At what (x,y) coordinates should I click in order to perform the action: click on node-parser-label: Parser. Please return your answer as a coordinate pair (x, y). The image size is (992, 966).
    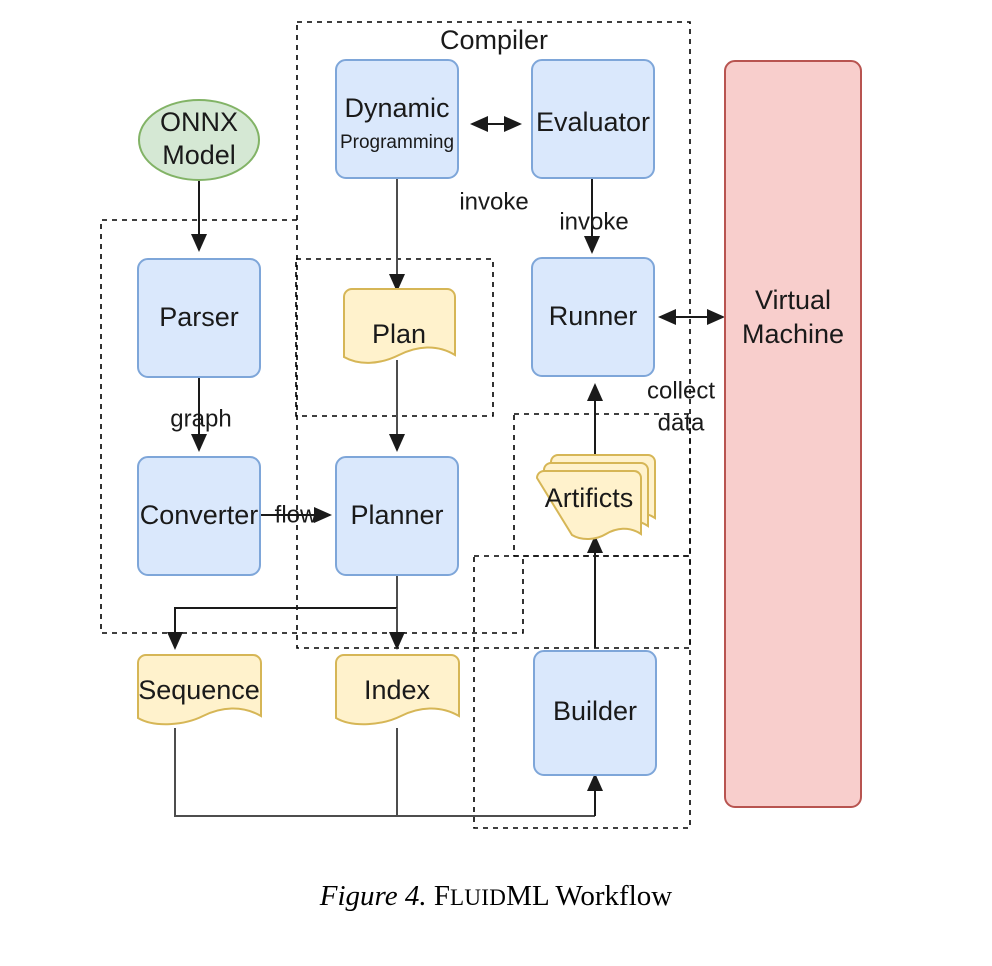
    Looking at the image, I should click on (199, 317).